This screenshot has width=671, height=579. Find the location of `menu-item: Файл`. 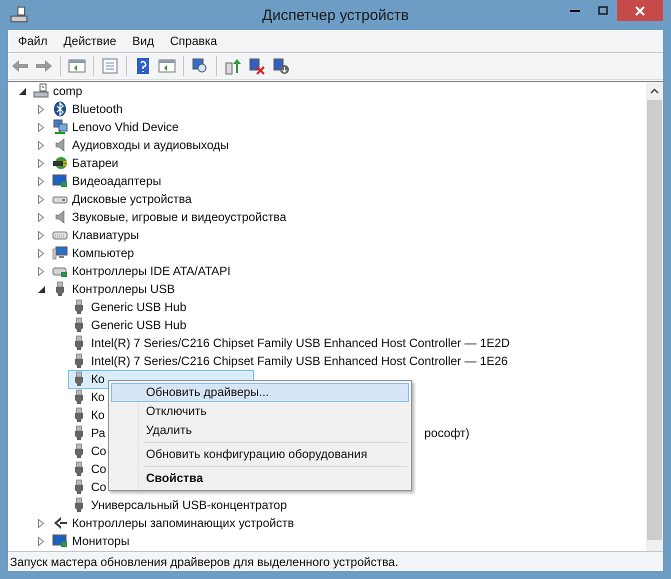

menu-item: Файл is located at coordinates (33, 41).